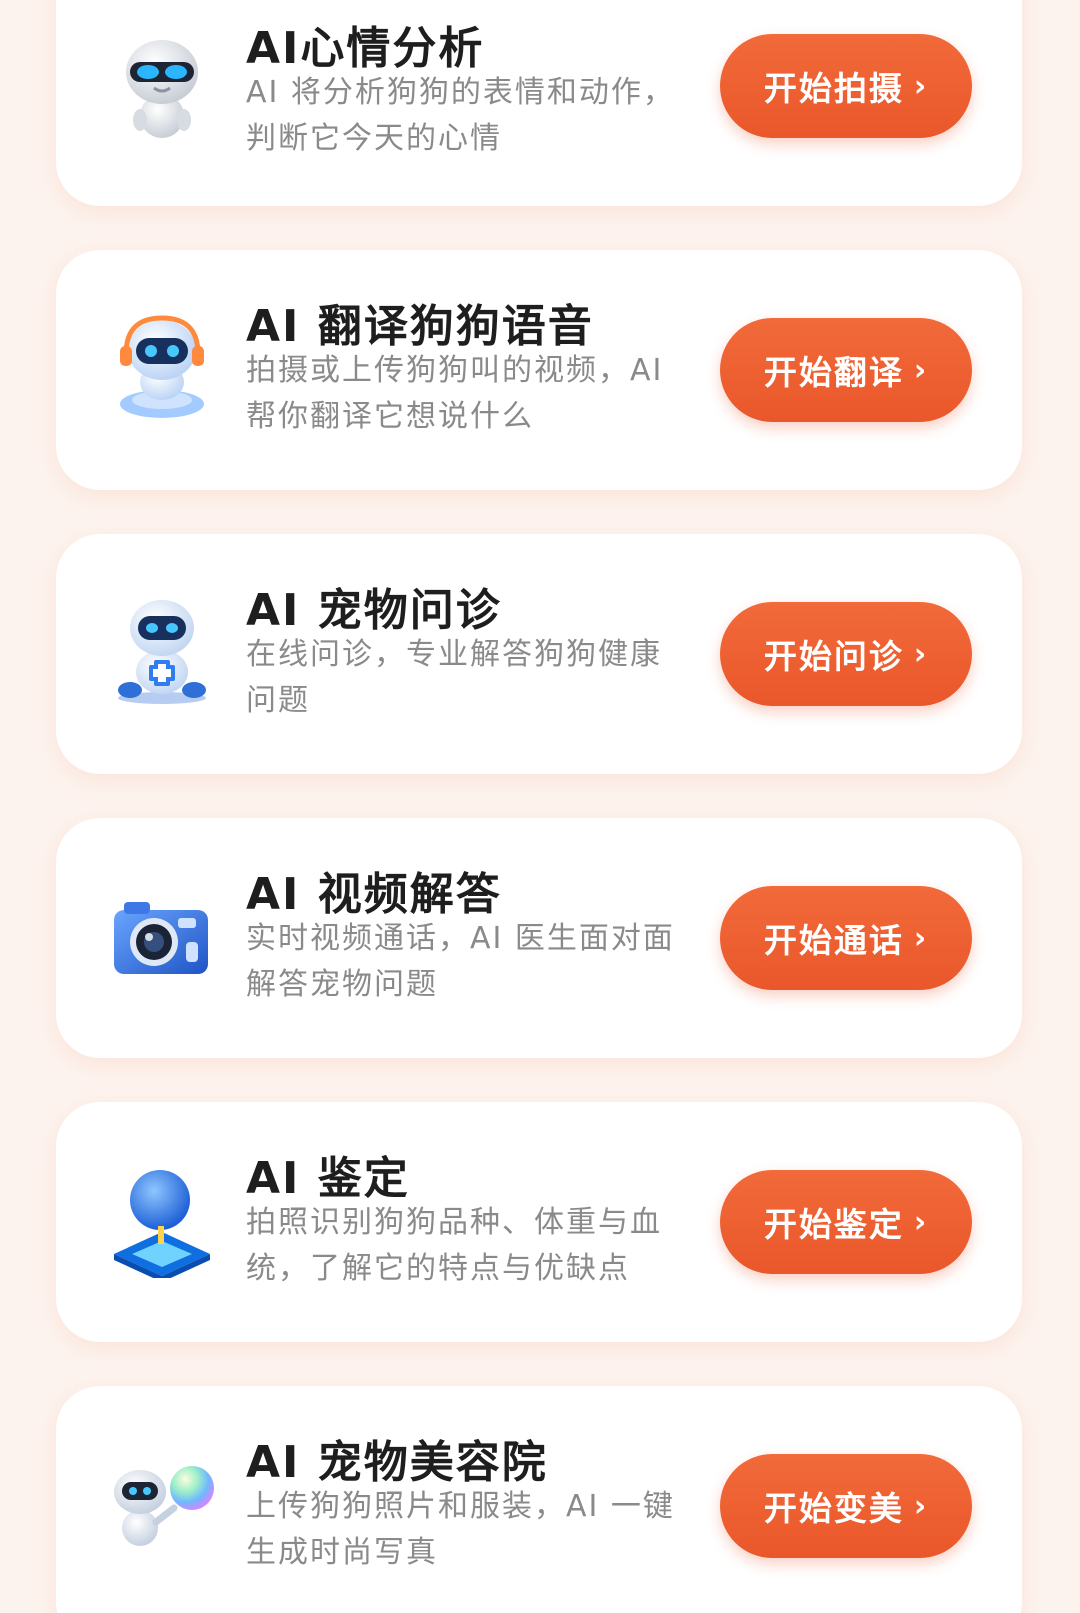 This screenshot has height=1613, width=1080. What do you see at coordinates (833, 656) in the screenshot?
I see `button-label: 开始问诊` at bounding box center [833, 656].